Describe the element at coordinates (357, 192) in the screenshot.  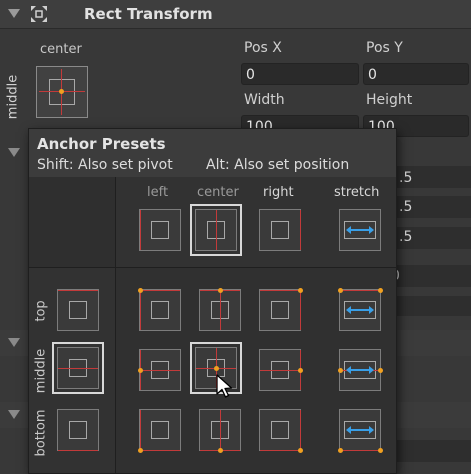
I see `column-header-stretch: stretch` at that location.